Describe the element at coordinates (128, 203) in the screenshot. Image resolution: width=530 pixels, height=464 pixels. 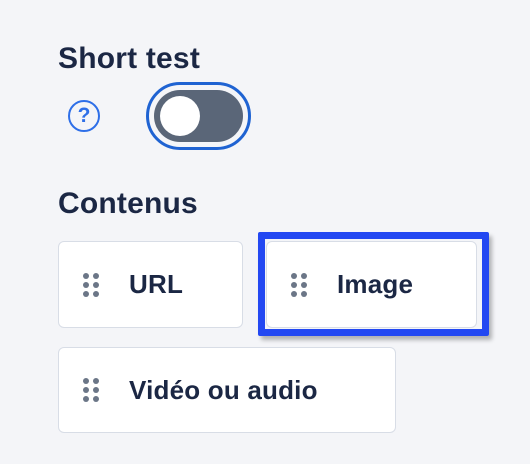
I see `contents-title: Contenus` at that location.